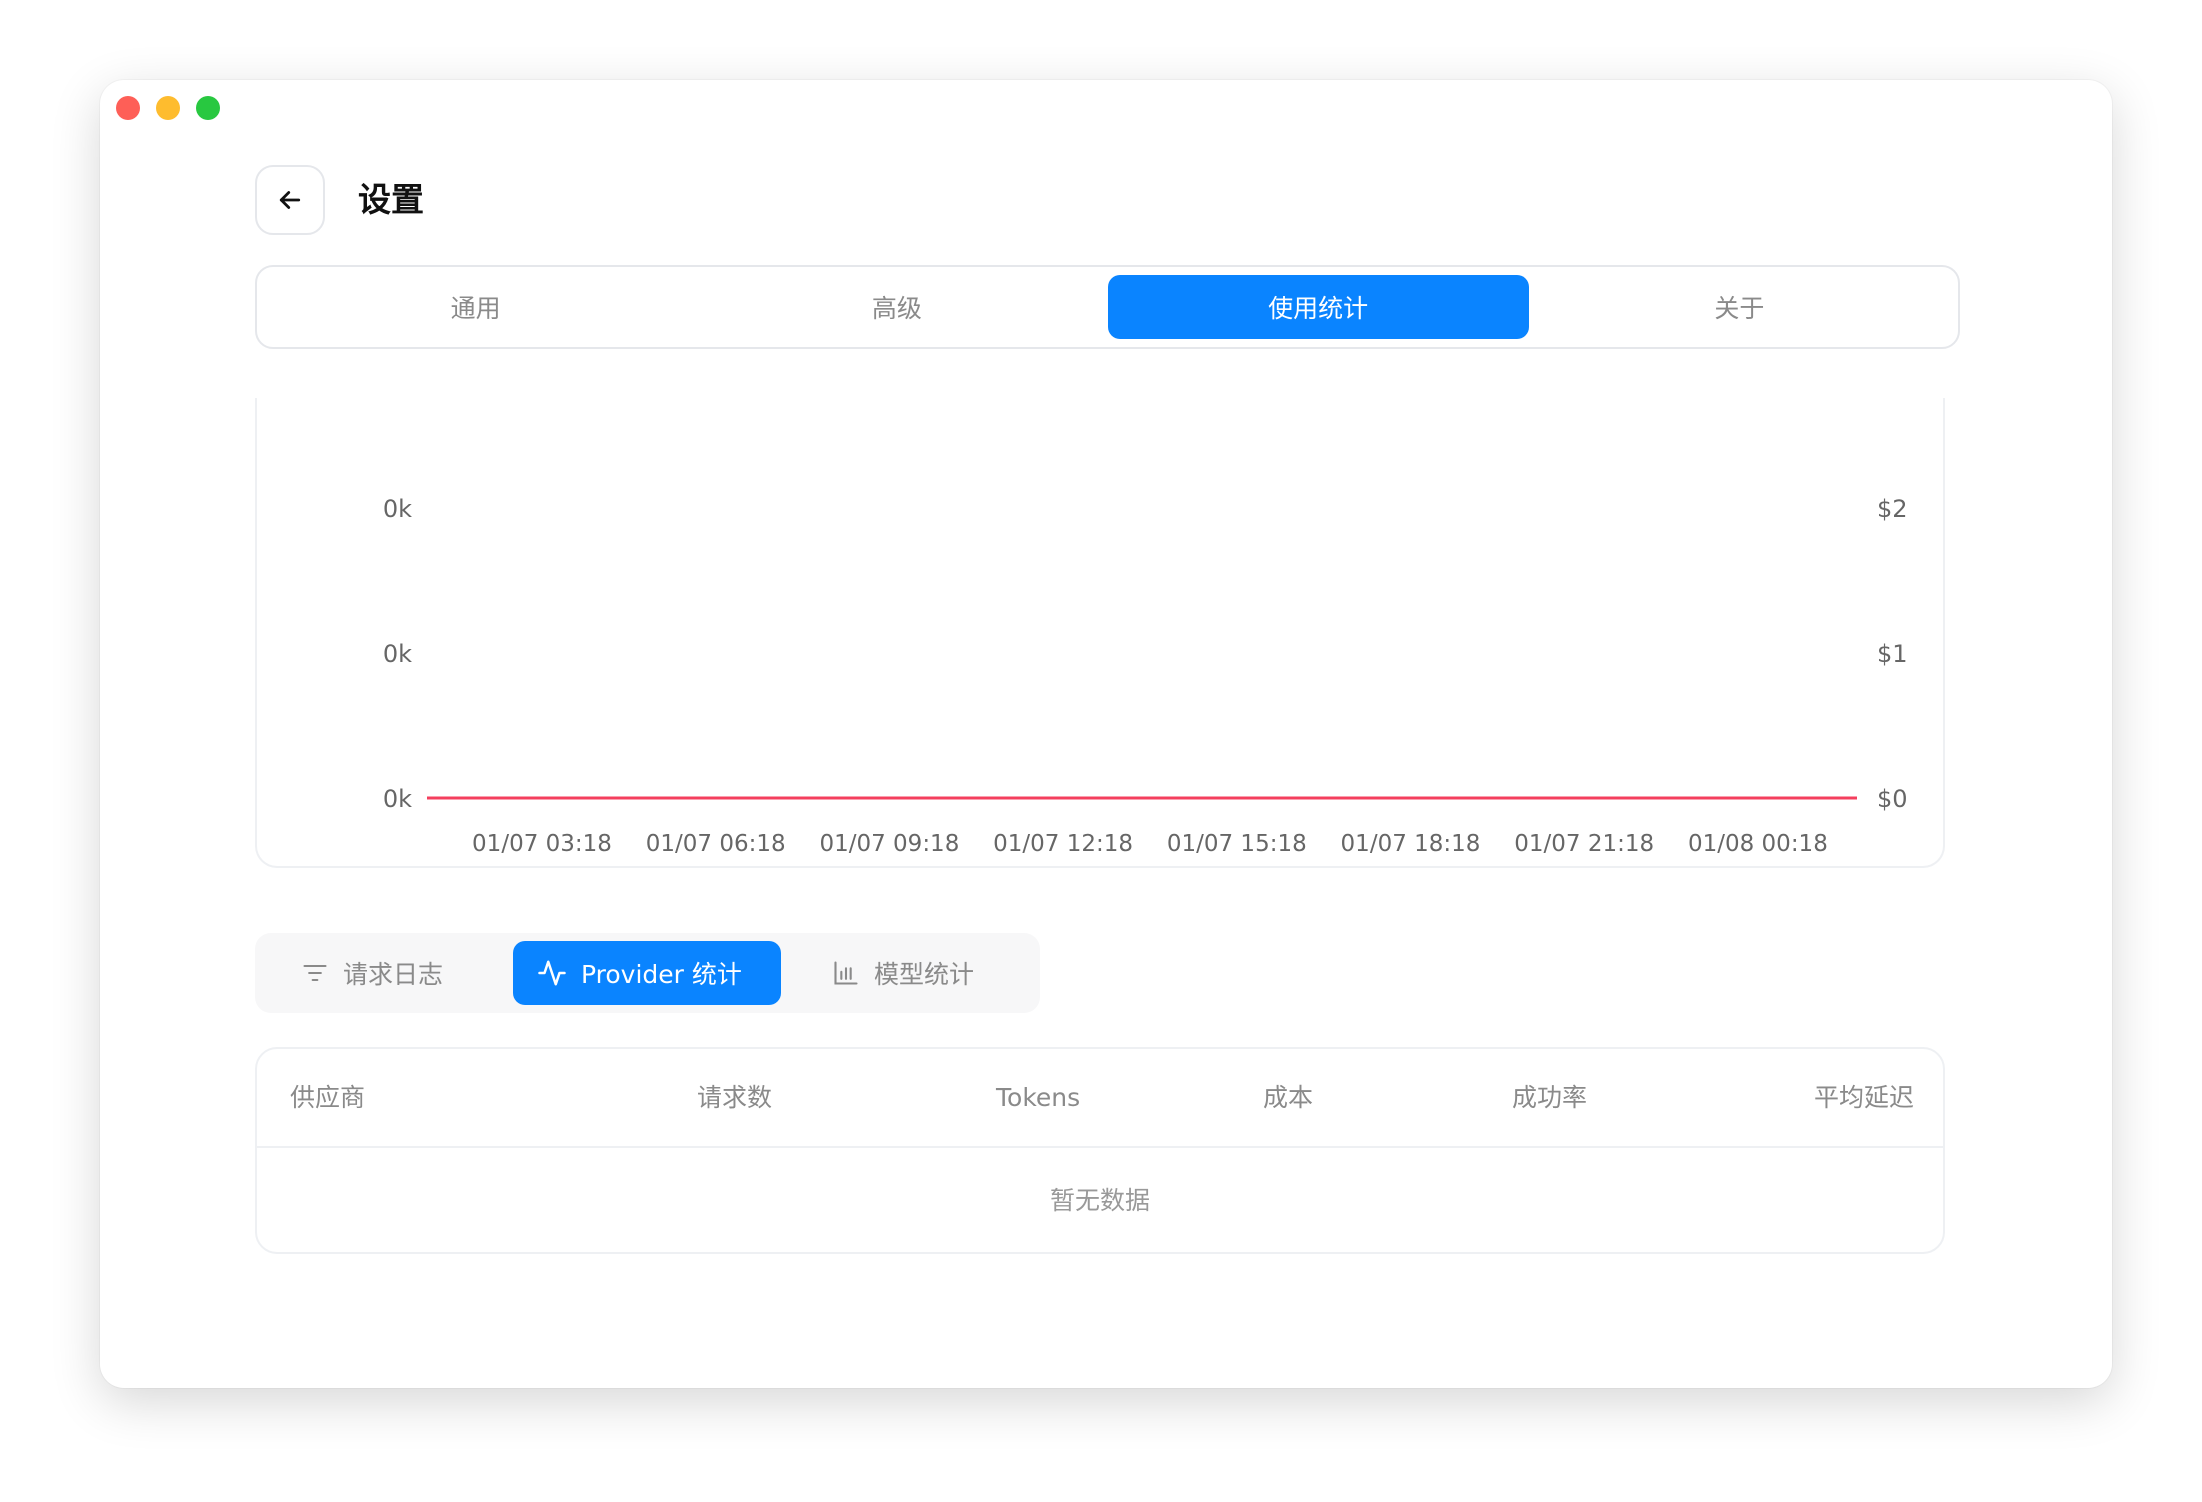  What do you see at coordinates (1892, 654) in the screenshot?
I see `y-right-tick-label: $1` at bounding box center [1892, 654].